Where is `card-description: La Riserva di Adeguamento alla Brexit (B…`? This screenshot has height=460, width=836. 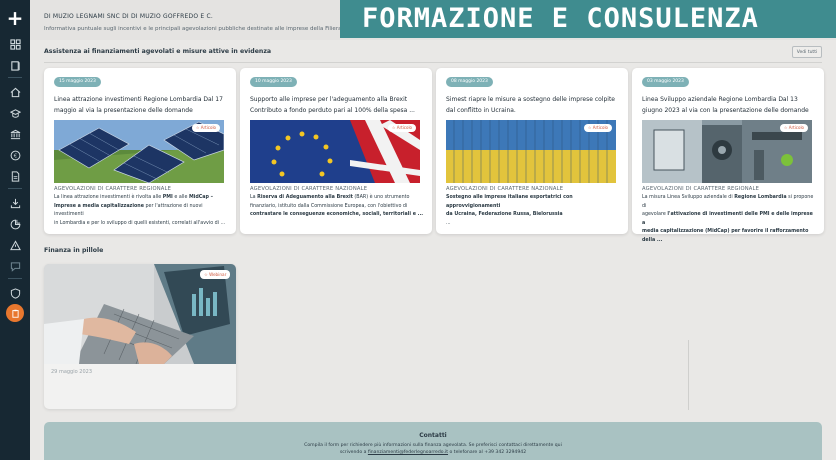 card-description: La Riserva di Adeguamento alla Brexit (B… is located at coordinates (337, 206).